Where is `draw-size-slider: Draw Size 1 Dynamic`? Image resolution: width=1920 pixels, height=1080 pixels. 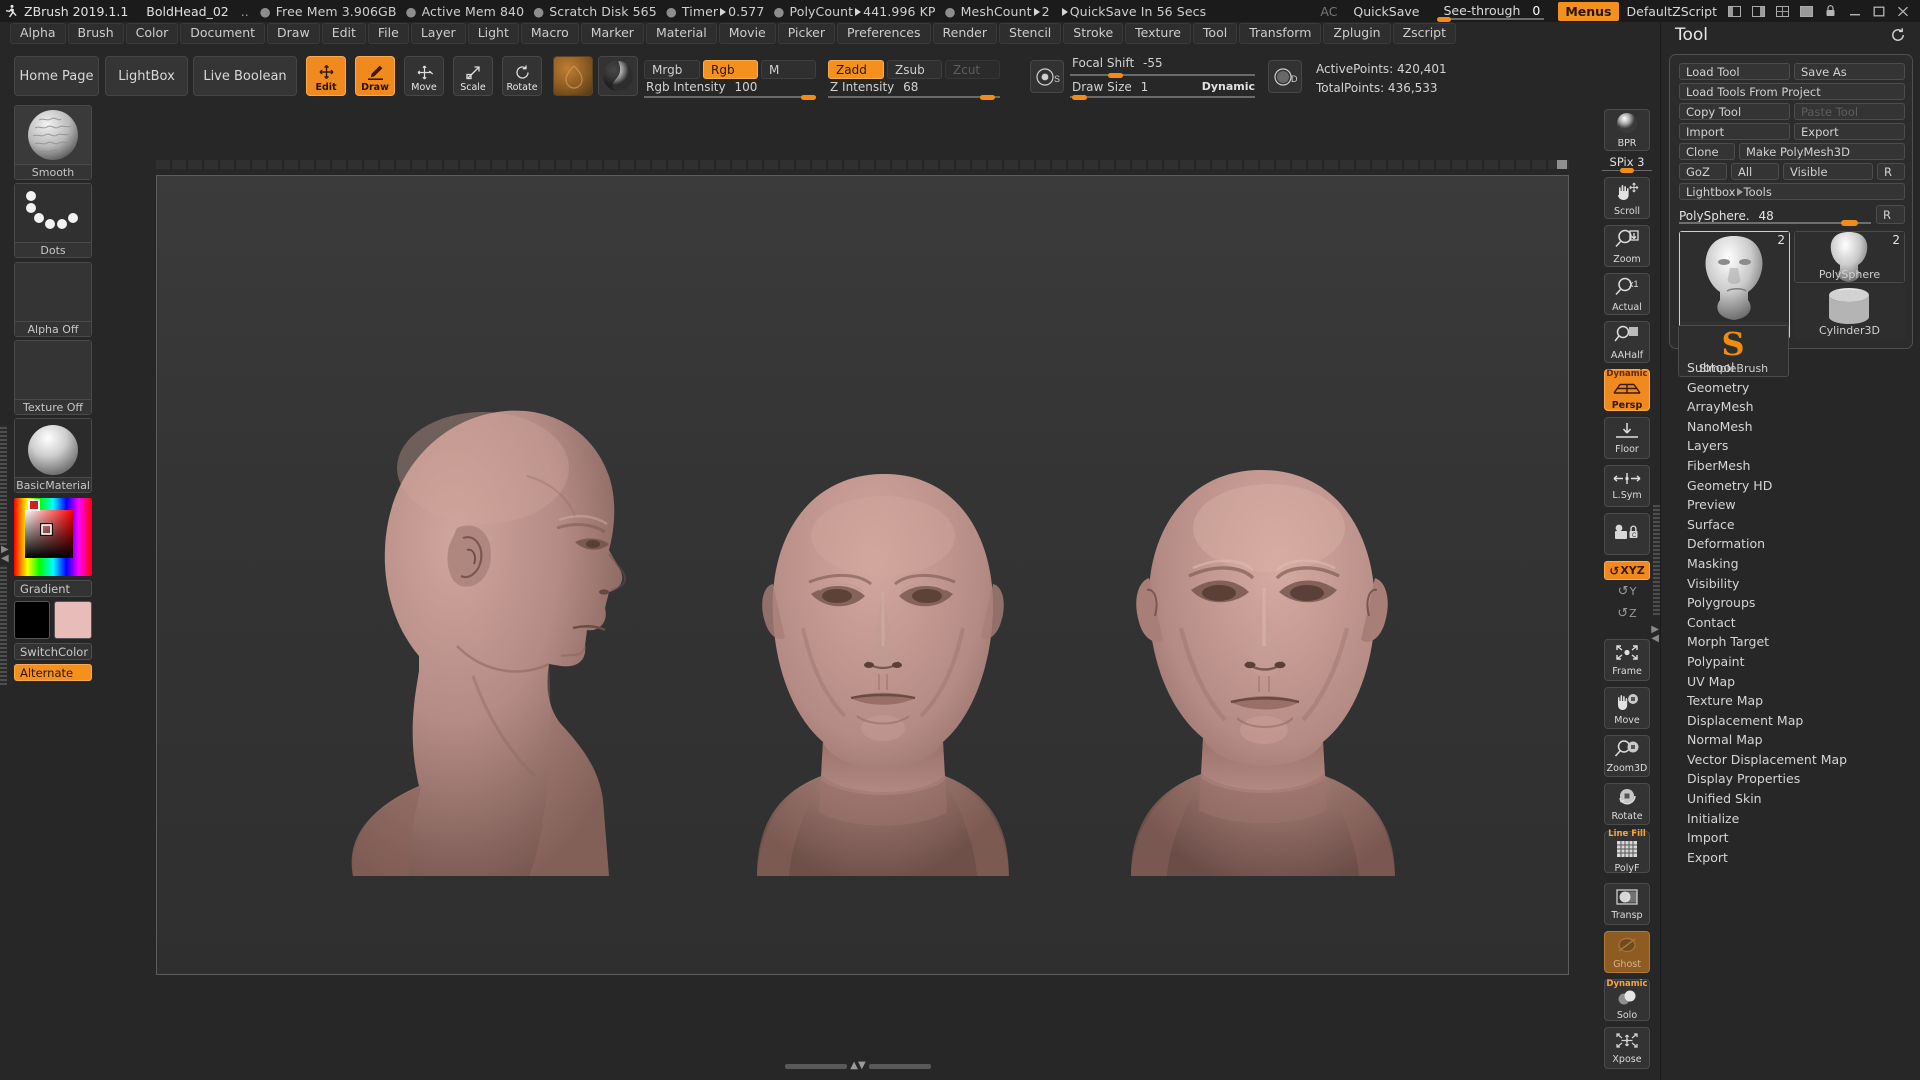 draw-size-slider: Draw Size 1 Dynamic is located at coordinates (1162, 90).